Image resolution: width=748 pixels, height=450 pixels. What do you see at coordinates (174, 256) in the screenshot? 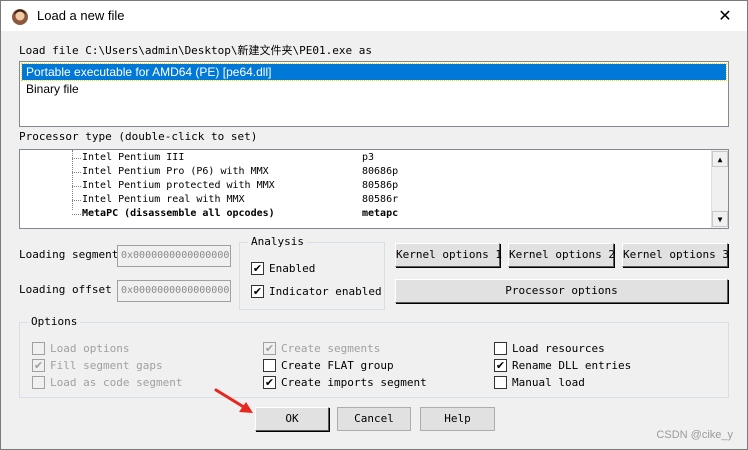
I see `loading-segment-field: 0x0000000000000000` at bounding box center [174, 256].